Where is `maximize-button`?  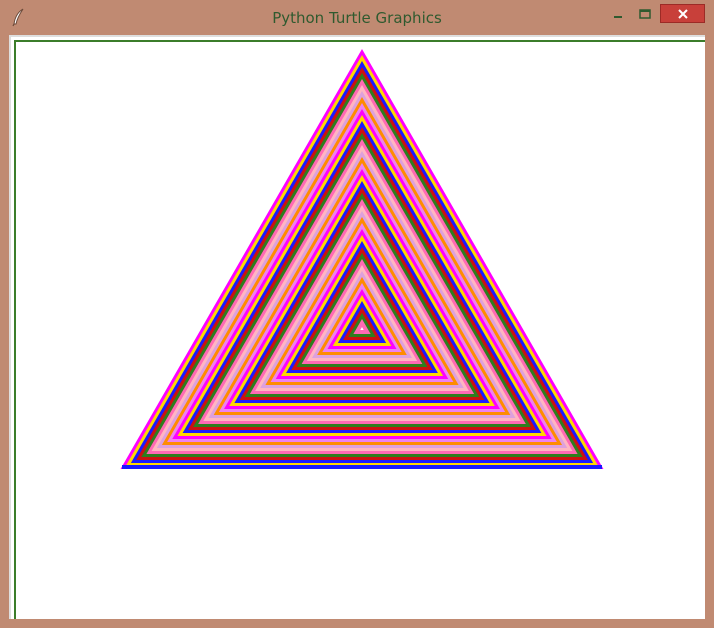
maximize-button is located at coordinates (645, 14).